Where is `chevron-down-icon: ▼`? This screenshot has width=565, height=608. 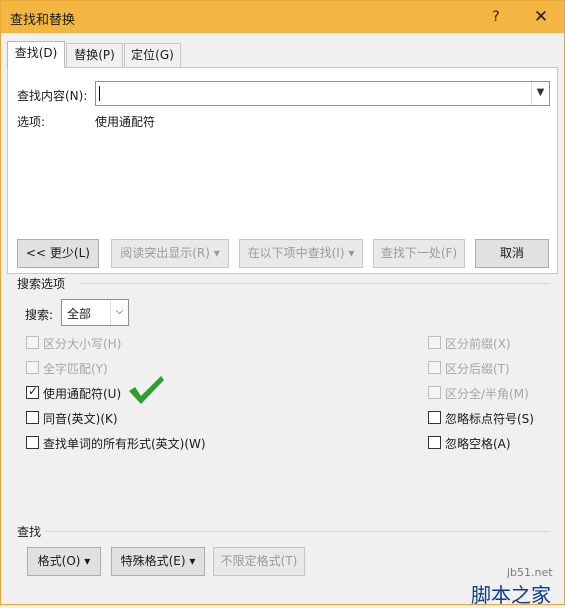
chevron-down-icon: ▼ is located at coordinates (540, 93).